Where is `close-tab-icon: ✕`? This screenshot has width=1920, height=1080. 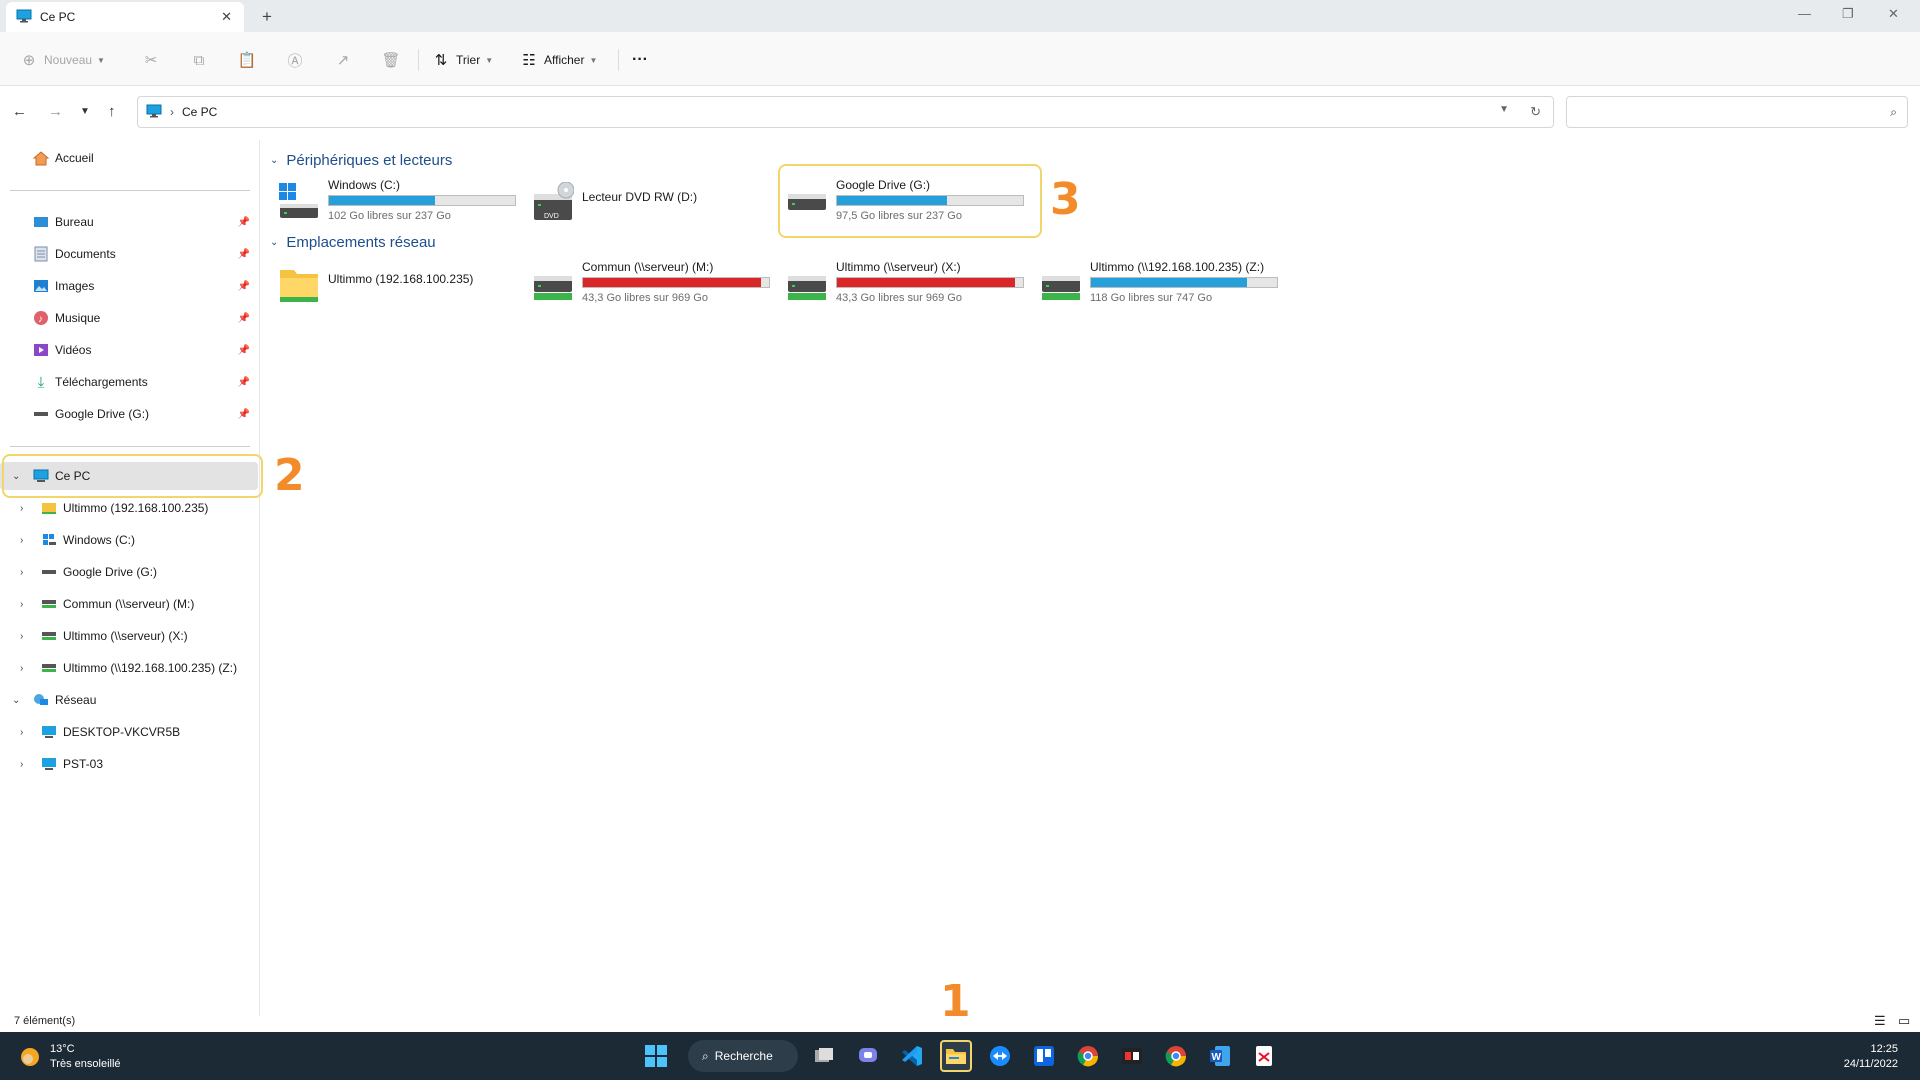
close-tab-icon: ✕ is located at coordinates (226, 17).